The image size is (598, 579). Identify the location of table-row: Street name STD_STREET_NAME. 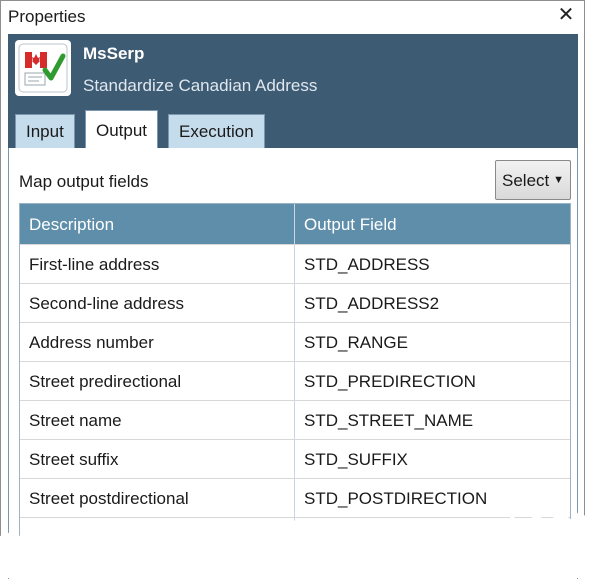
(295, 419).